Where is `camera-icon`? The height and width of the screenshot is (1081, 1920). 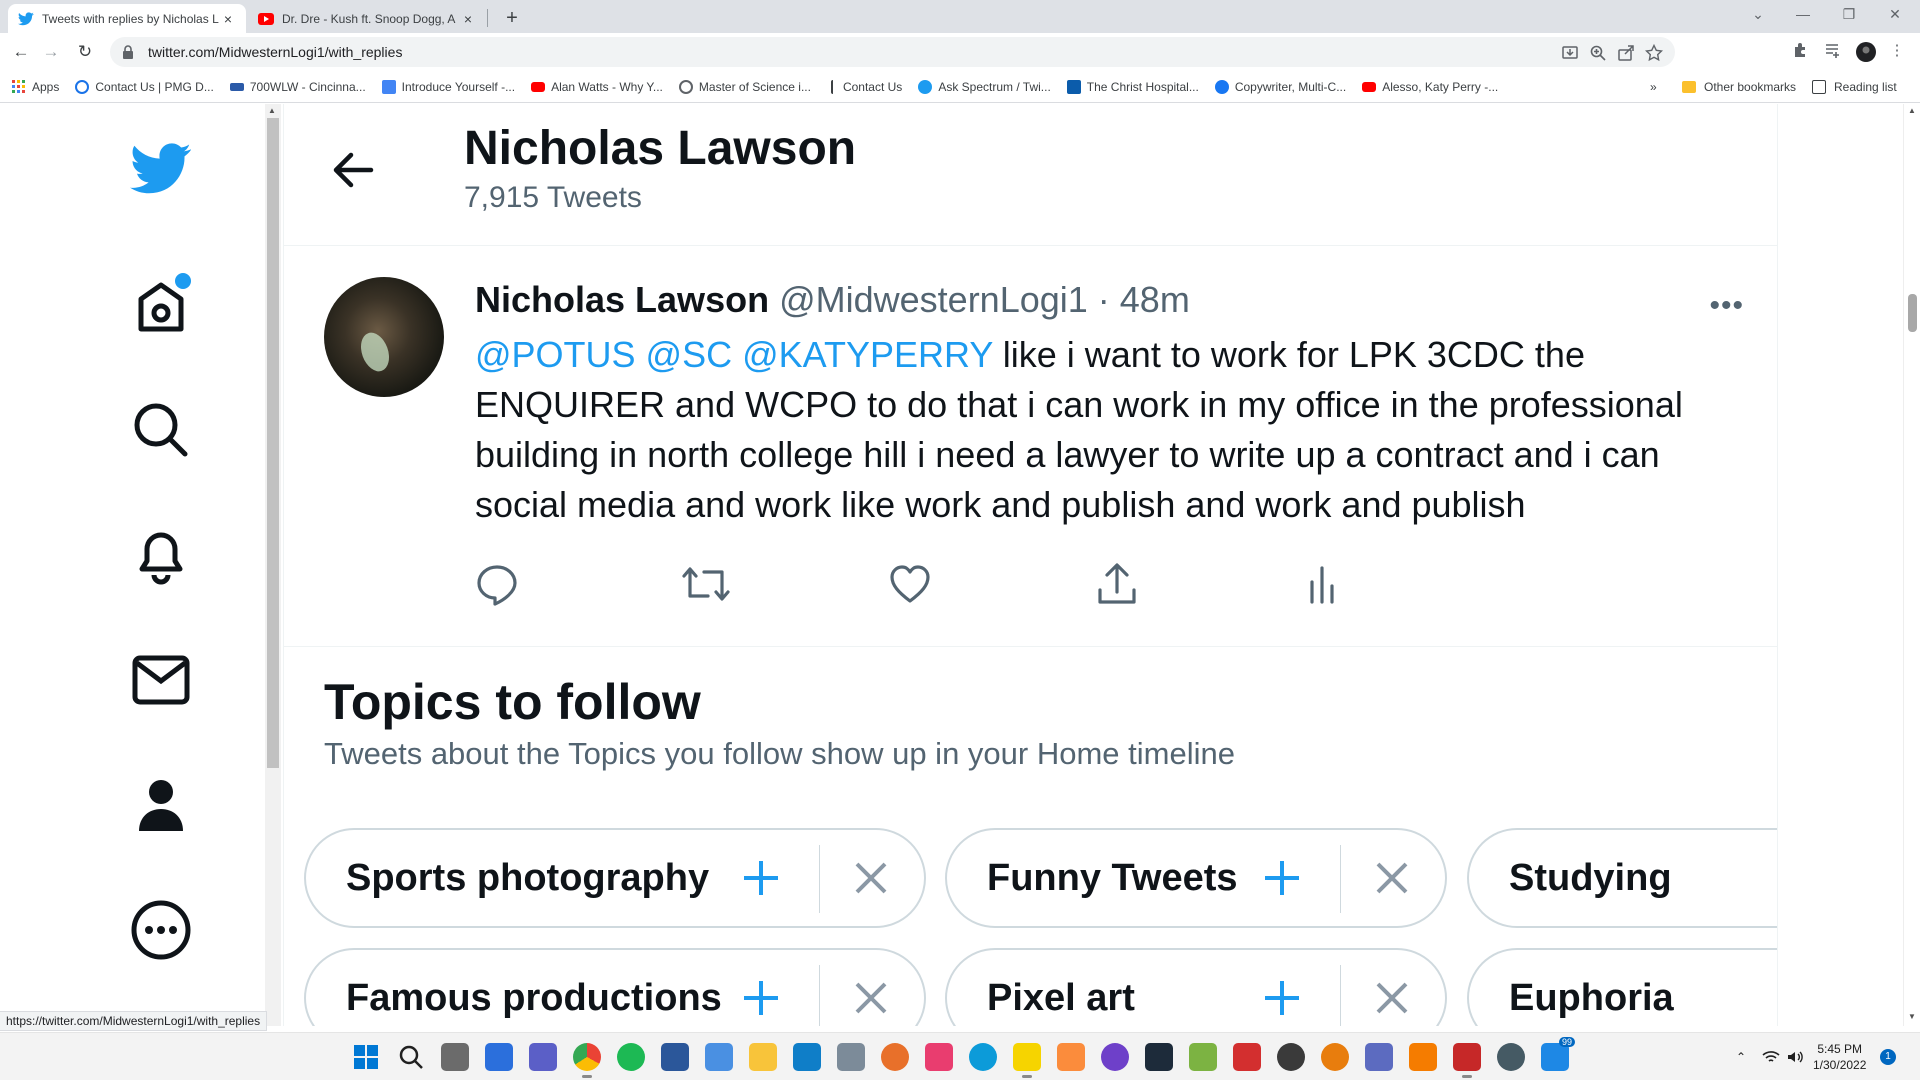
camera-icon is located at coordinates (851, 1057).